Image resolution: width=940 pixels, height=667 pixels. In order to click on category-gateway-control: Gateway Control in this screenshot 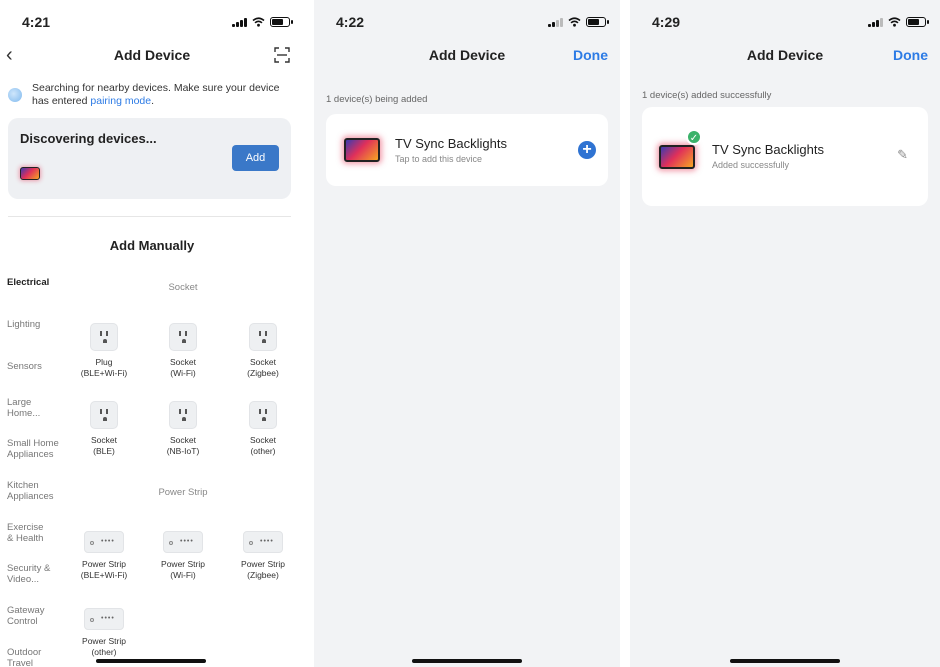, I will do `click(27, 616)`.